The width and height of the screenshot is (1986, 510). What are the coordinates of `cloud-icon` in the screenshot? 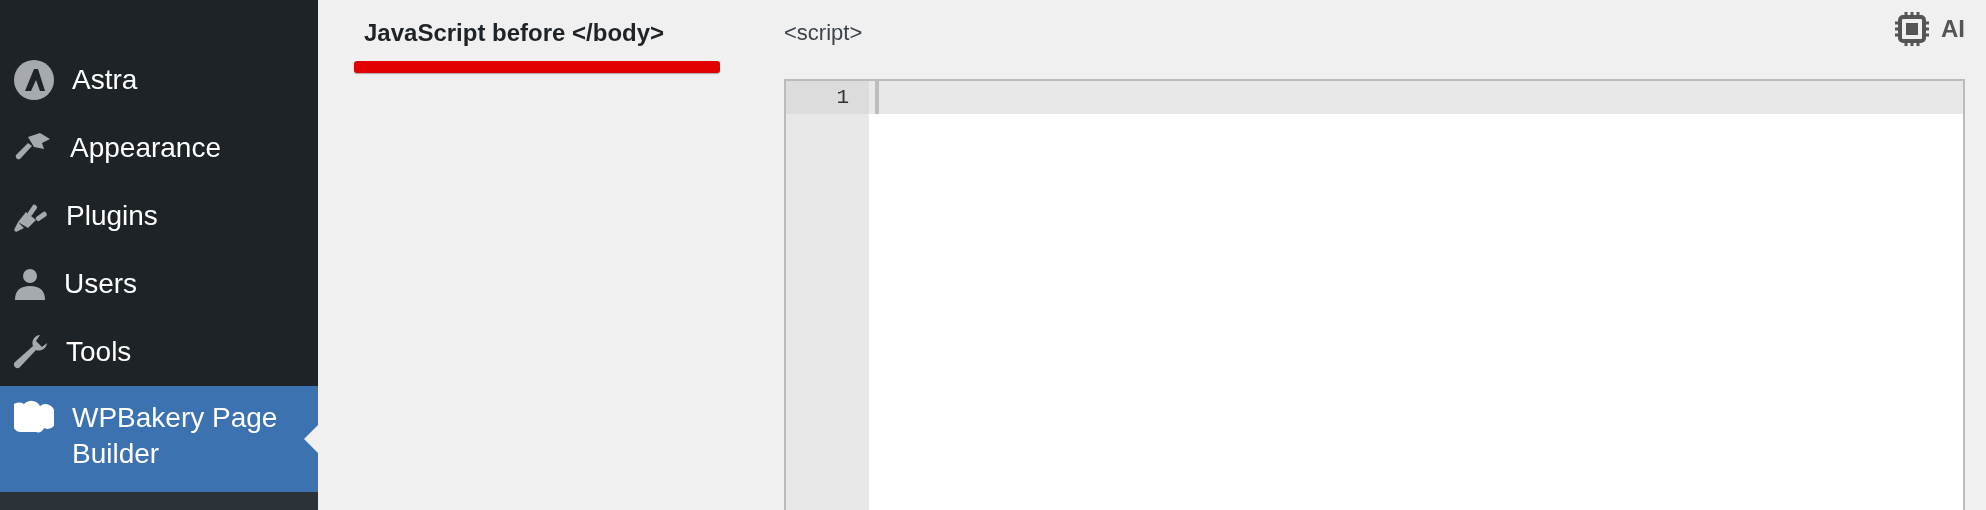 It's located at (34, 417).